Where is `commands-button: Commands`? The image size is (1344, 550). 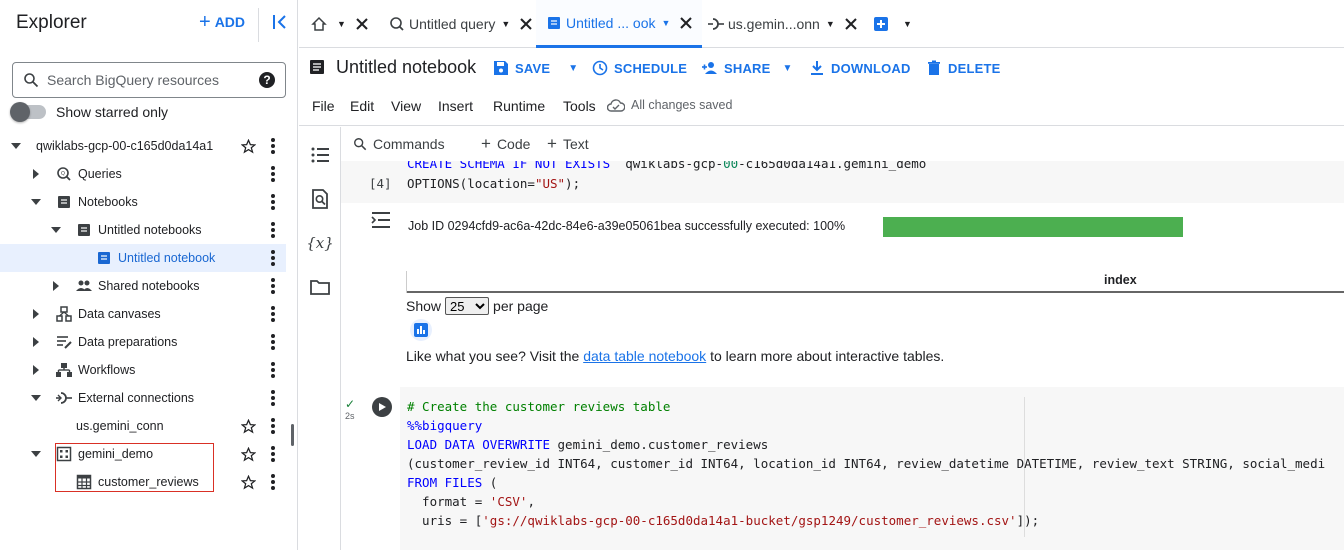
commands-button: Commands is located at coordinates (399, 144).